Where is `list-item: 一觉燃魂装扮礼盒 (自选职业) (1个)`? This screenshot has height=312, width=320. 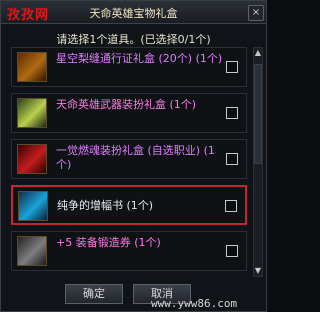 list-item: 一觉燃魂装扮礼盒 (自选职业) (1个) is located at coordinates (129, 159).